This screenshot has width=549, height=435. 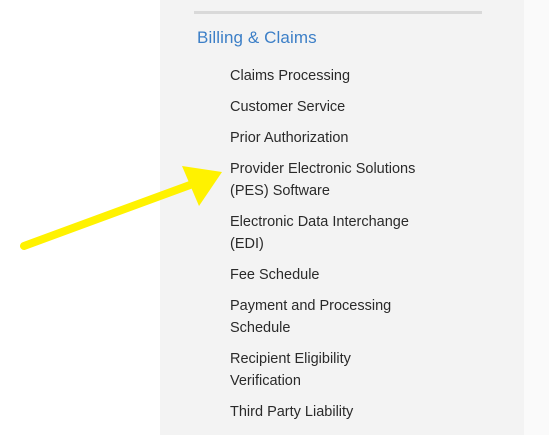 What do you see at coordinates (338, 12) in the screenshot?
I see `section-divider` at bounding box center [338, 12].